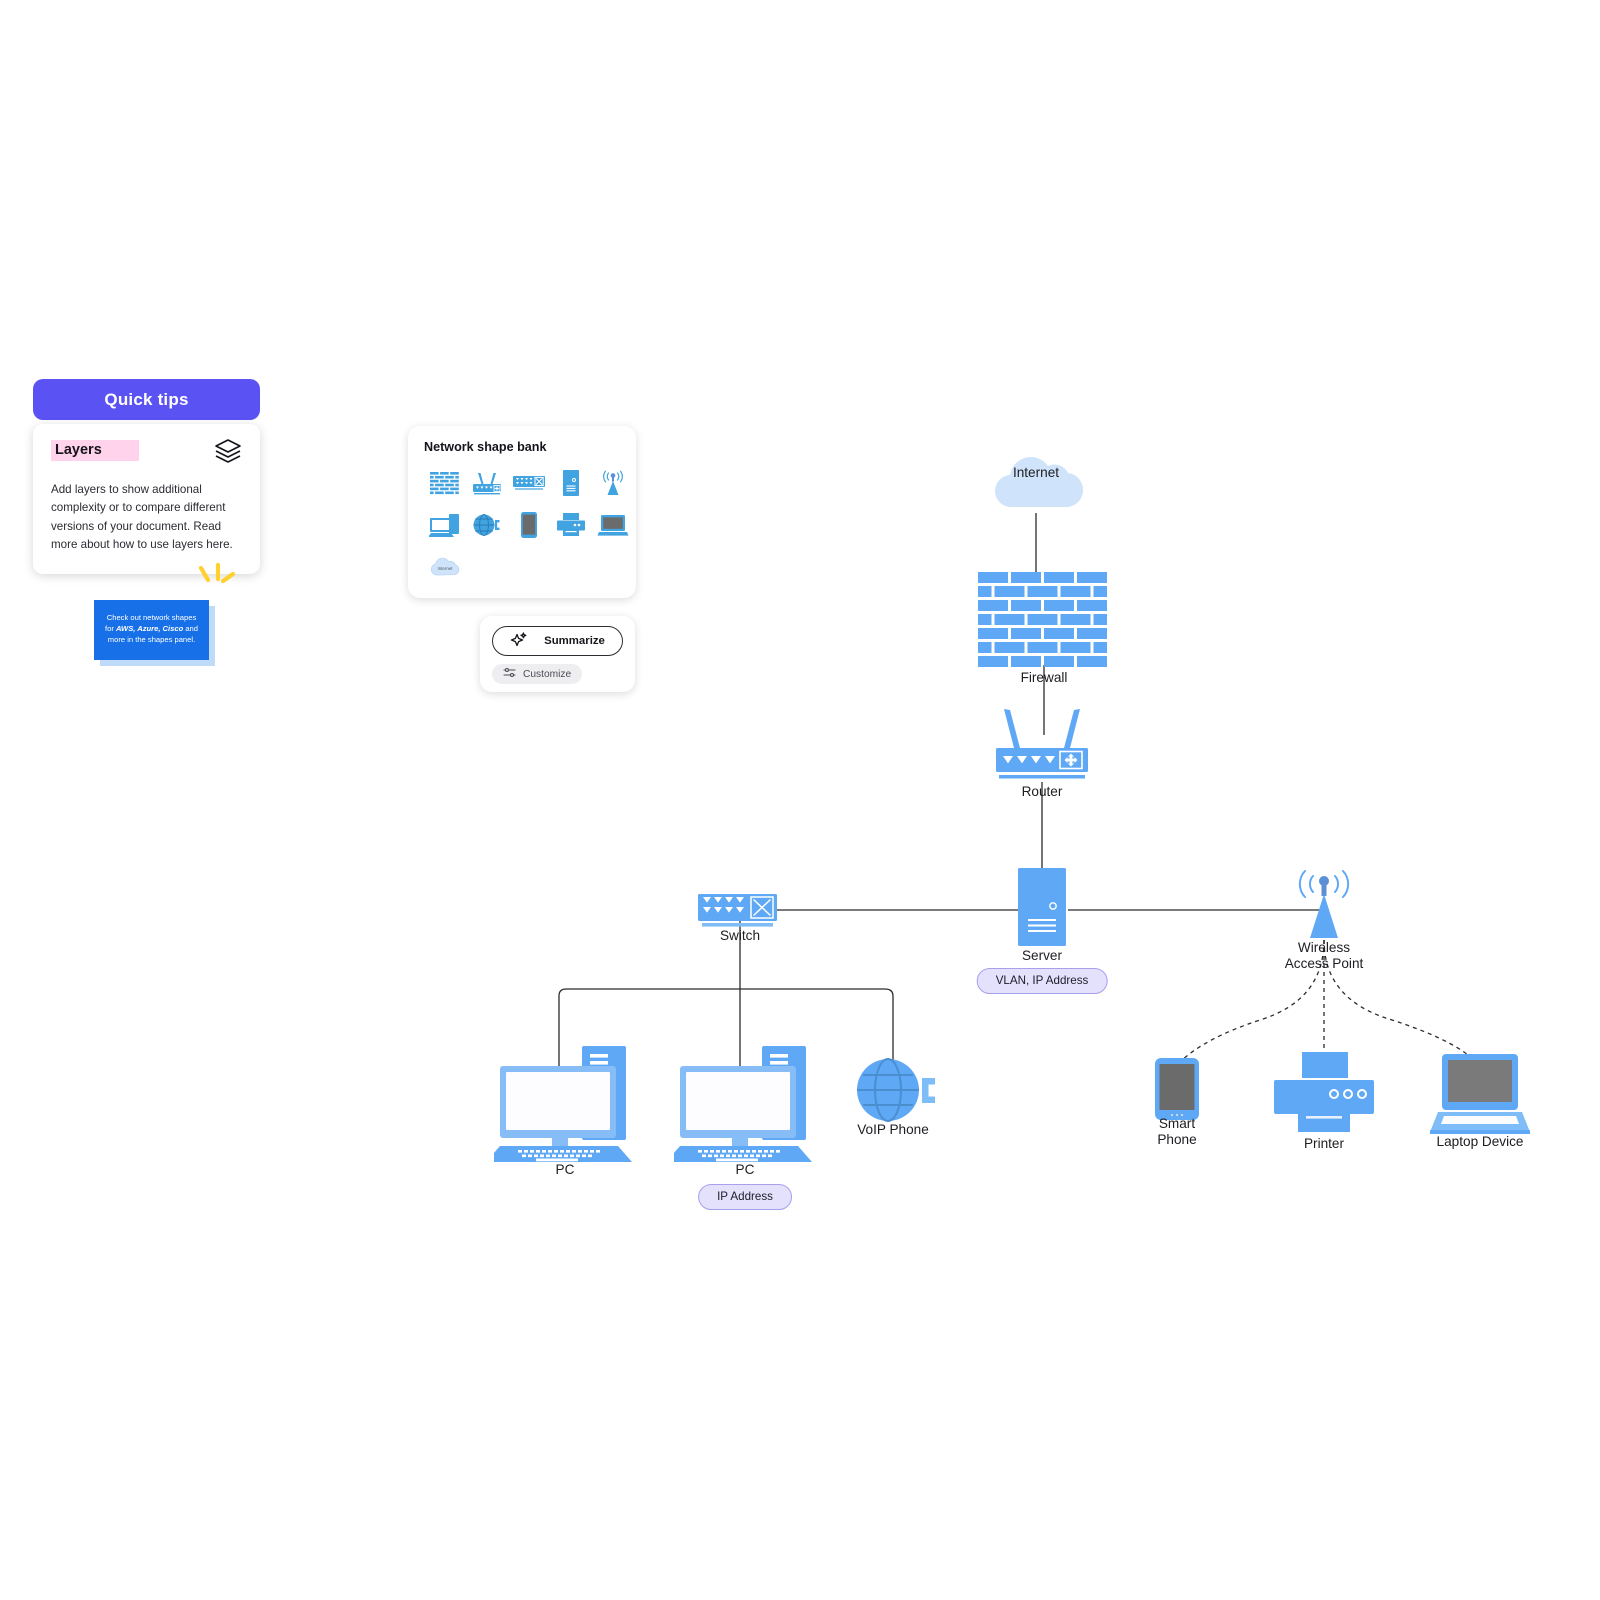  Describe the element at coordinates (509, 674) in the screenshot. I see `sliders-icon` at that location.